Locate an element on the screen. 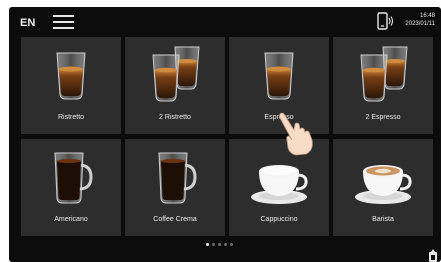 The height and width of the screenshot is (262, 441). drink-tile-americano: Americano is located at coordinates (71, 187).